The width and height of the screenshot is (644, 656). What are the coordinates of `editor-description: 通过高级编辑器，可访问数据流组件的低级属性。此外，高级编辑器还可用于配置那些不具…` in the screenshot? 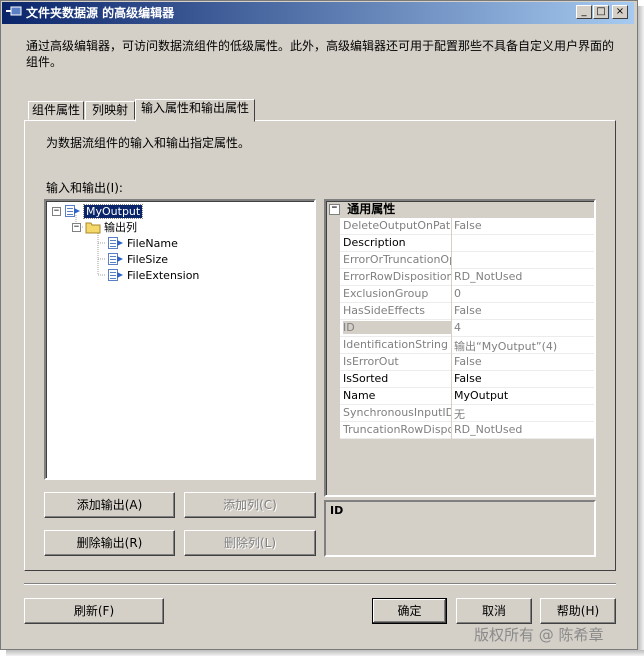 It's located at (320, 54).